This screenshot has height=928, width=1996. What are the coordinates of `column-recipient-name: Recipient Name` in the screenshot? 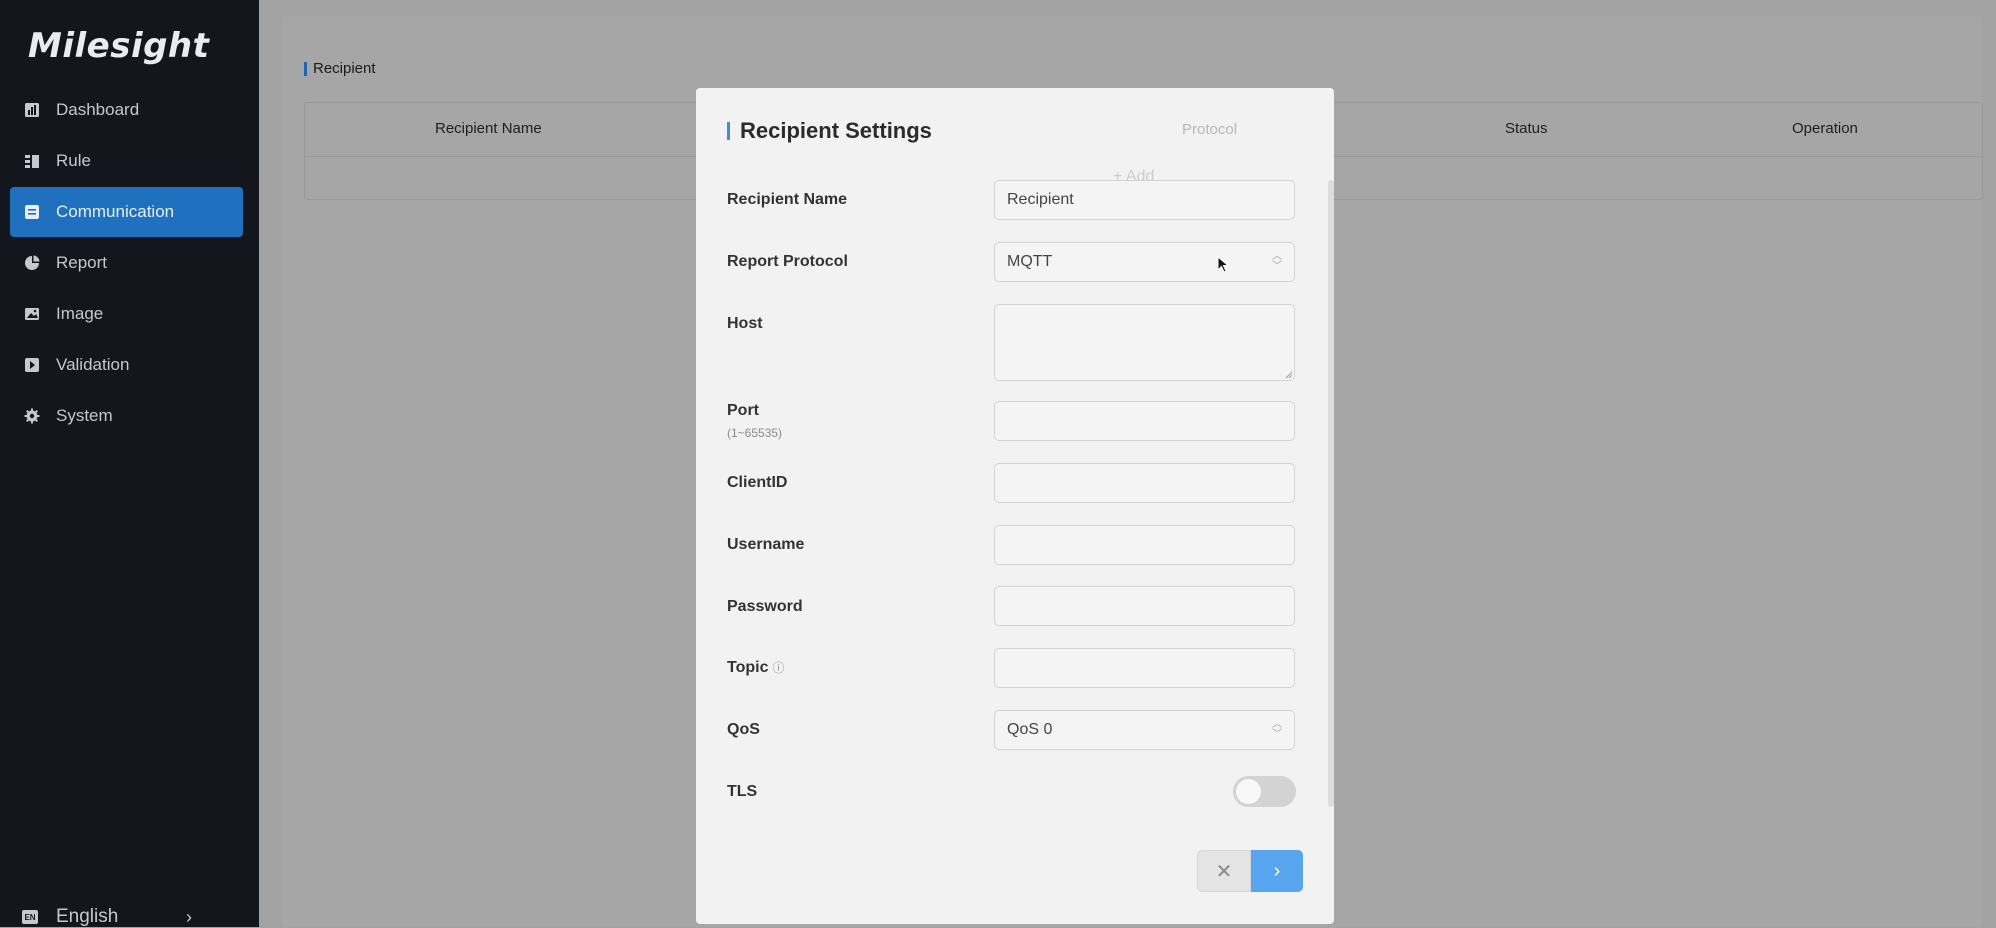 It's located at (488, 128).